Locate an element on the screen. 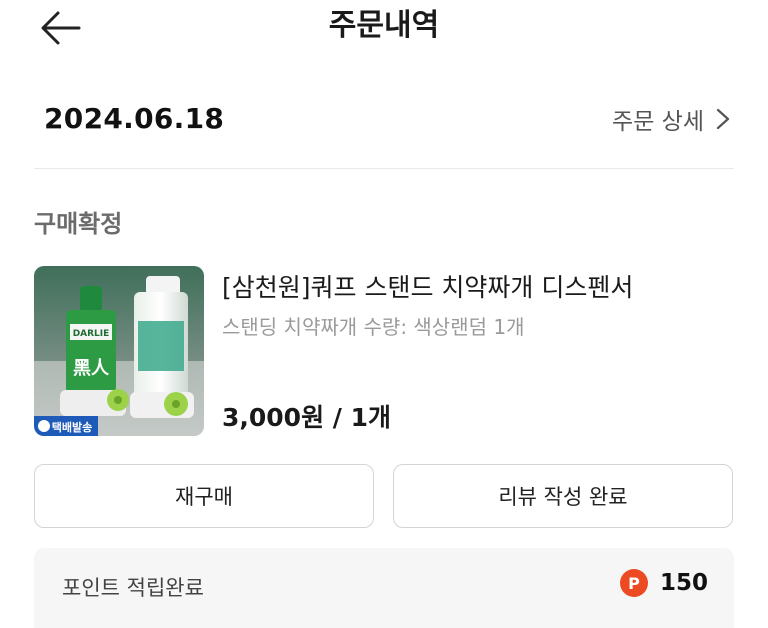 This screenshot has height=628, width=768. order-status: 구매확정 is located at coordinates (78, 224).